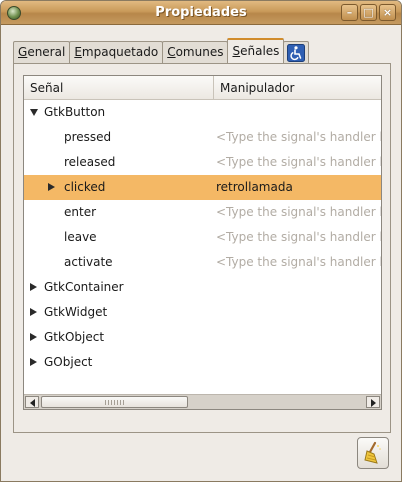 The image size is (402, 482). What do you see at coordinates (88, 262) in the screenshot?
I see `signal-name: activate` at bounding box center [88, 262].